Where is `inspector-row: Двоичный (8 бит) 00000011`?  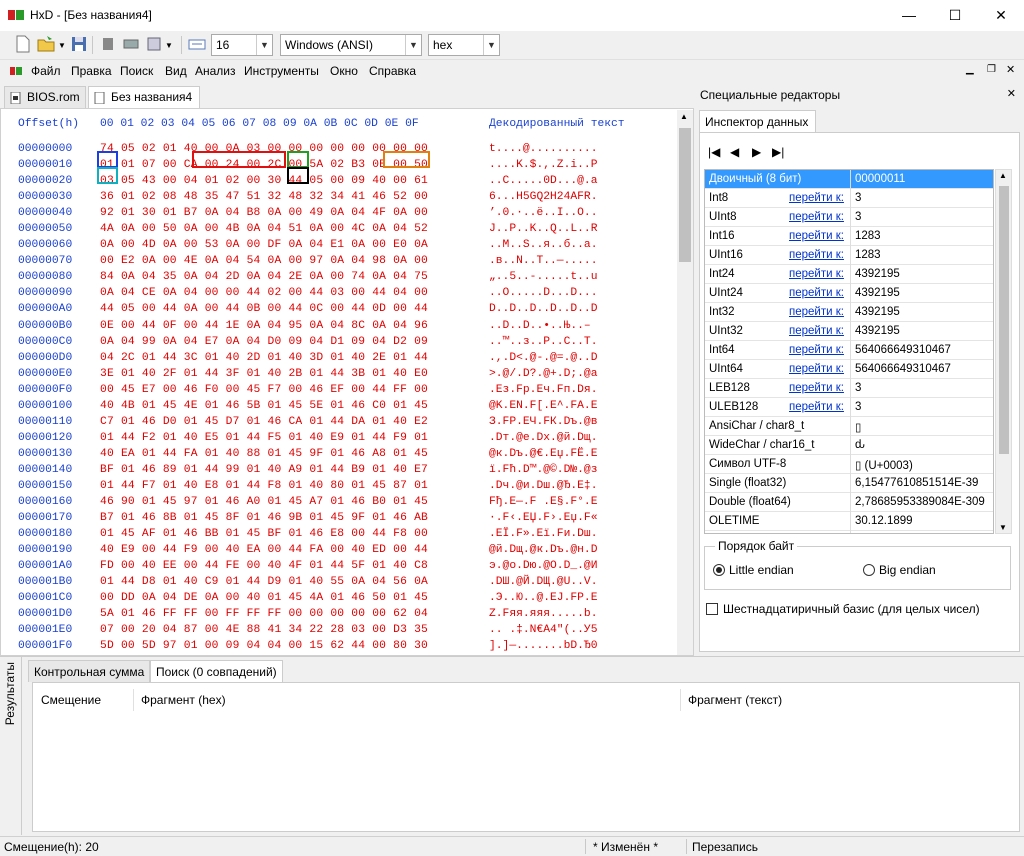 inspector-row: Двоичный (8 бит) 00000011 is located at coordinates (849, 179).